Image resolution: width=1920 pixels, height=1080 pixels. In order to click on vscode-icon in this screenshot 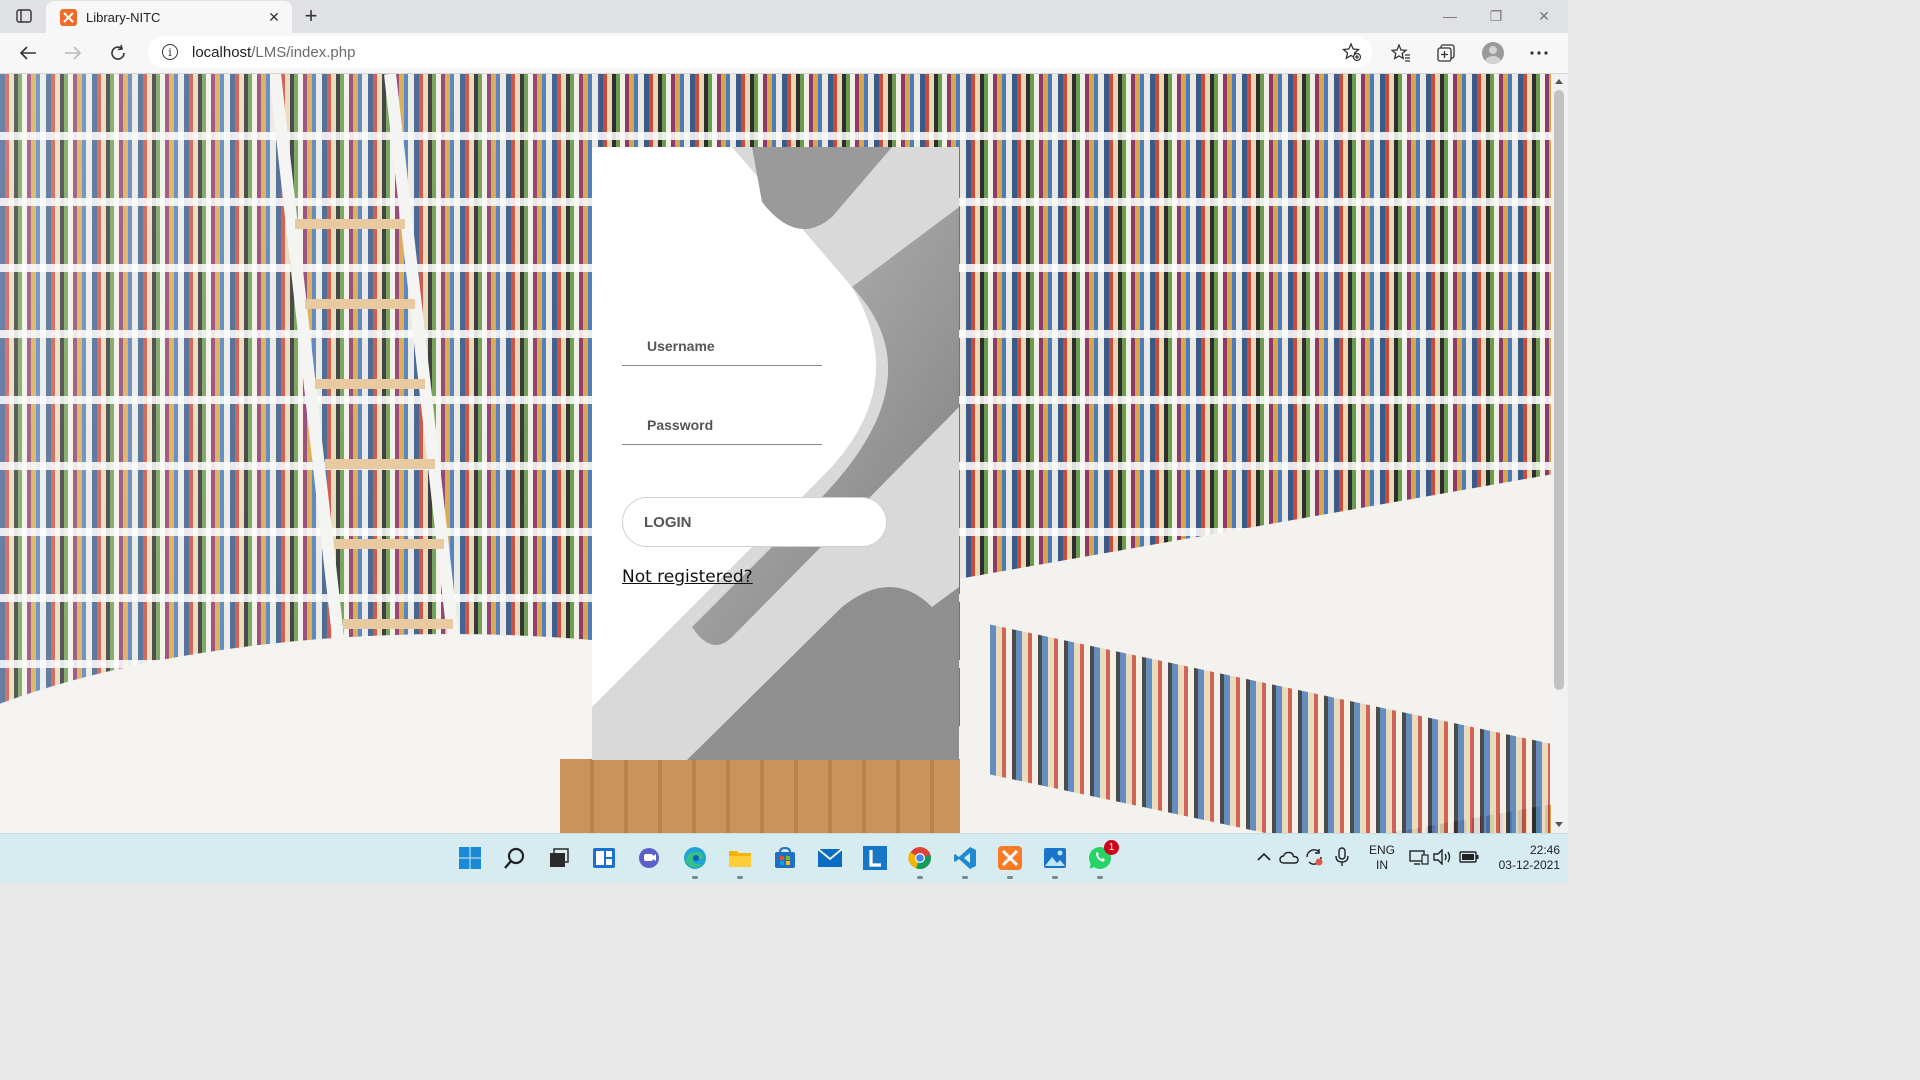, I will do `click(965, 862)`.